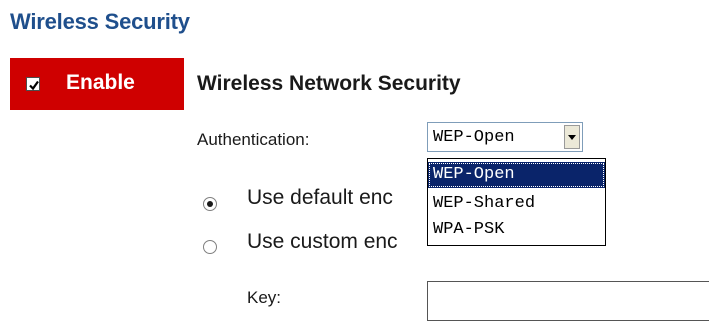 This screenshot has height=321, width=709. I want to click on enable-toggle: Enable, so click(97, 84).